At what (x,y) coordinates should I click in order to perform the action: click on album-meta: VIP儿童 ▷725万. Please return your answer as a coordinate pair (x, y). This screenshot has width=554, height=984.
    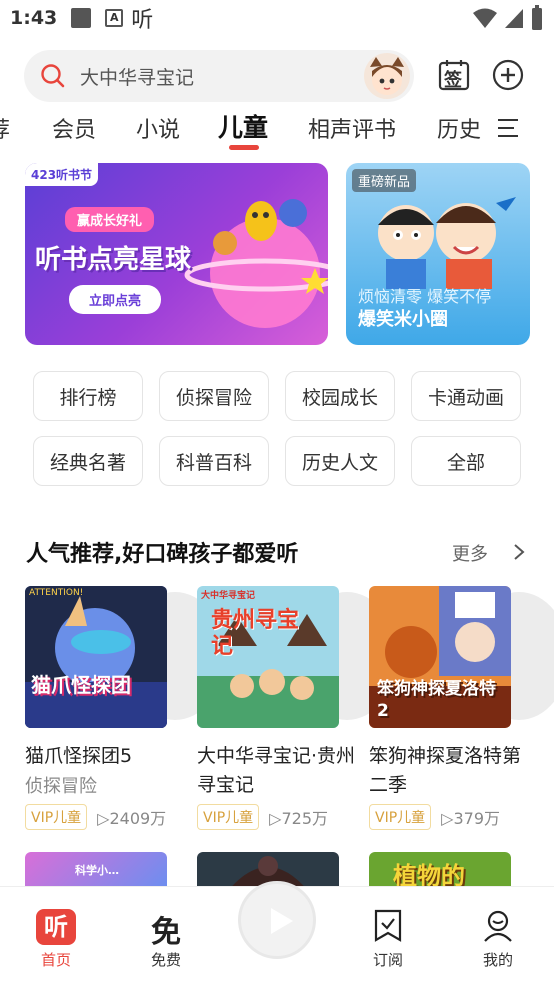
    Looking at the image, I should click on (262, 817).